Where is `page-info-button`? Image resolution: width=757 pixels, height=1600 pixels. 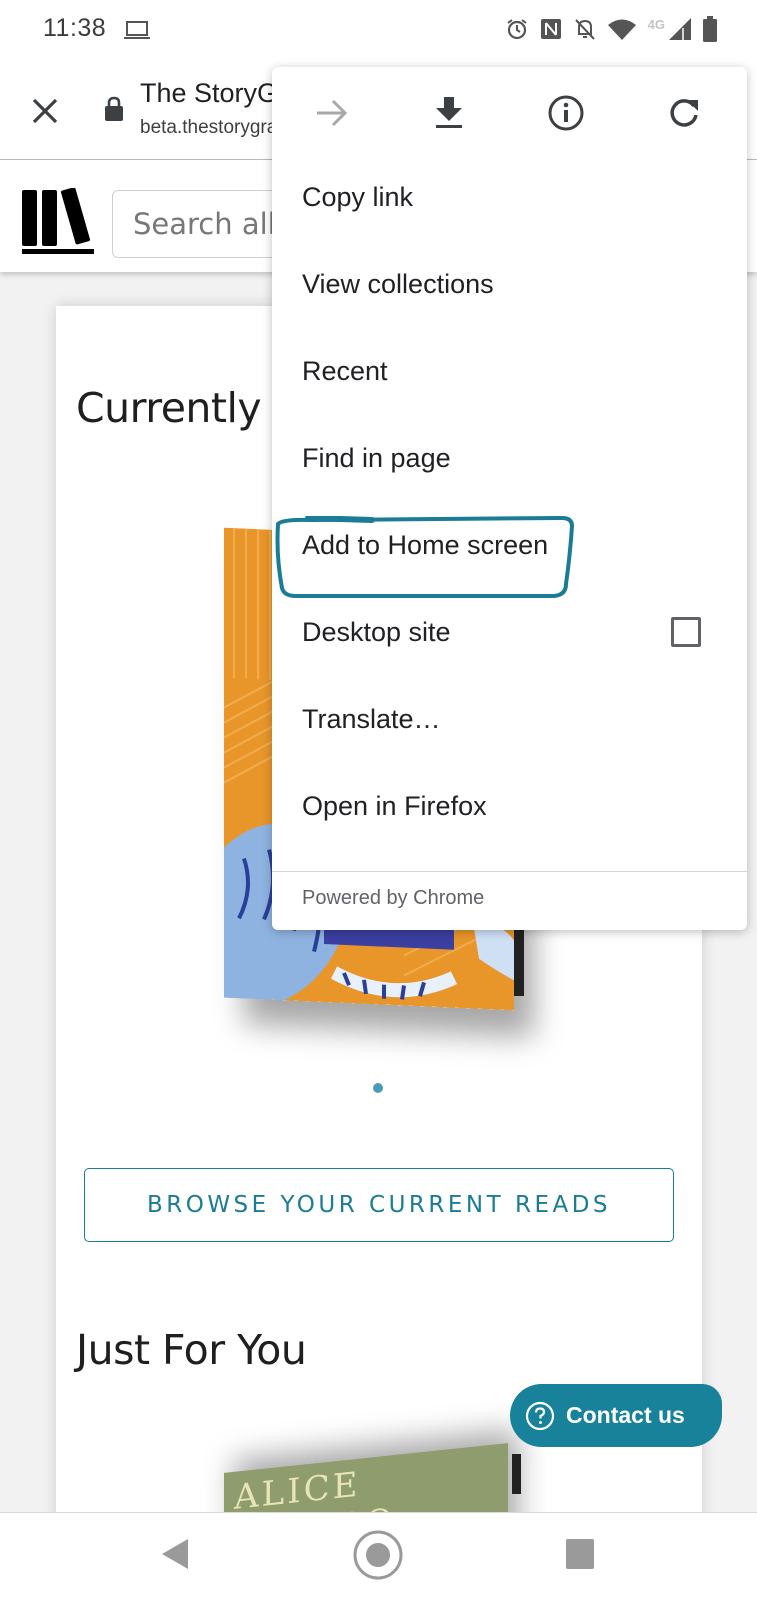 page-info-button is located at coordinates (566, 113).